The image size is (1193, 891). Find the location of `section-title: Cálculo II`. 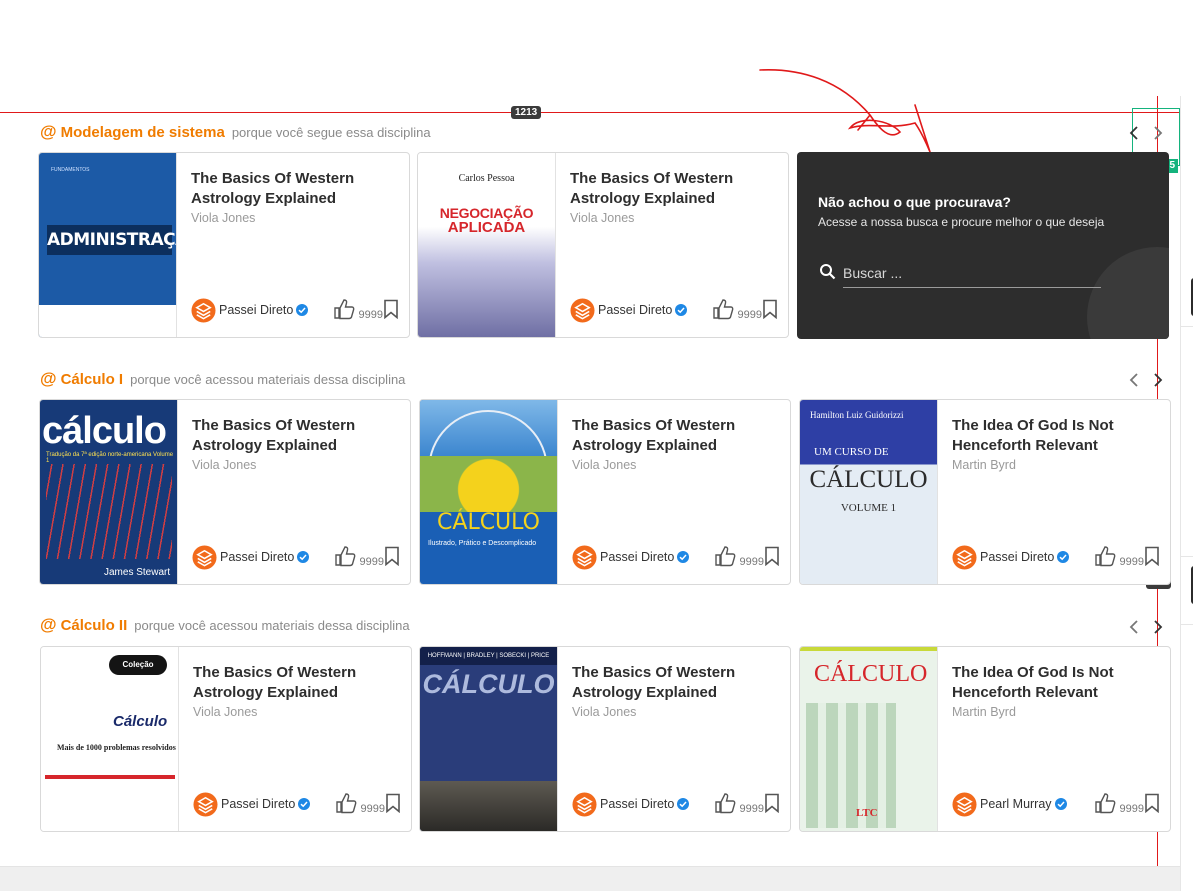

section-title: Cálculo II is located at coordinates (94, 625).